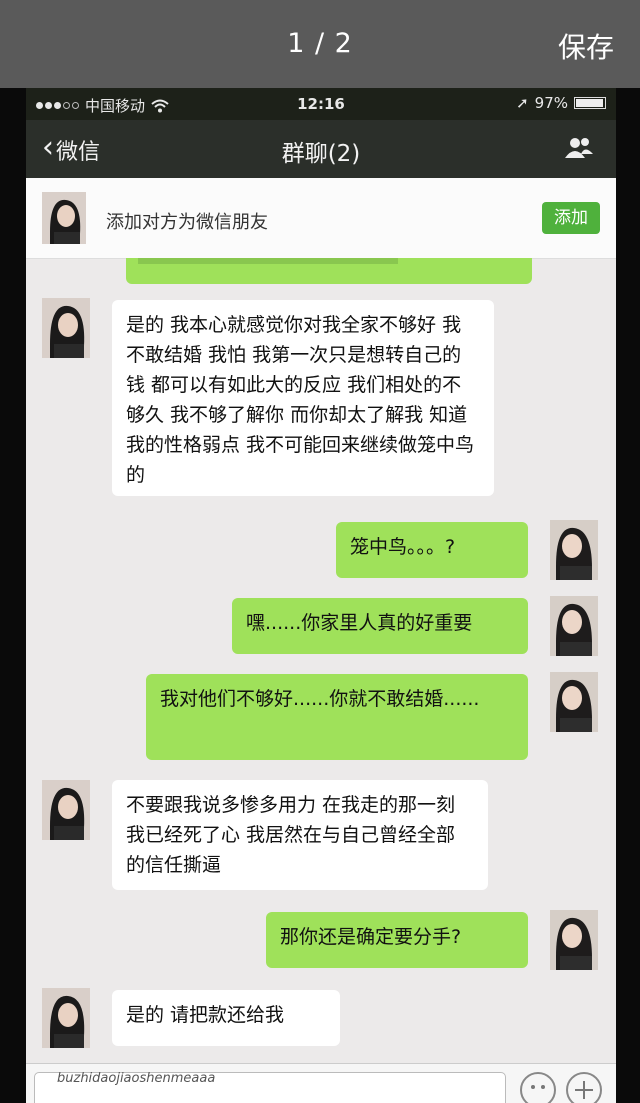 The width and height of the screenshot is (640, 1103). I want to click on add-friend-text: 添加对方为微信朋友, so click(187, 222).